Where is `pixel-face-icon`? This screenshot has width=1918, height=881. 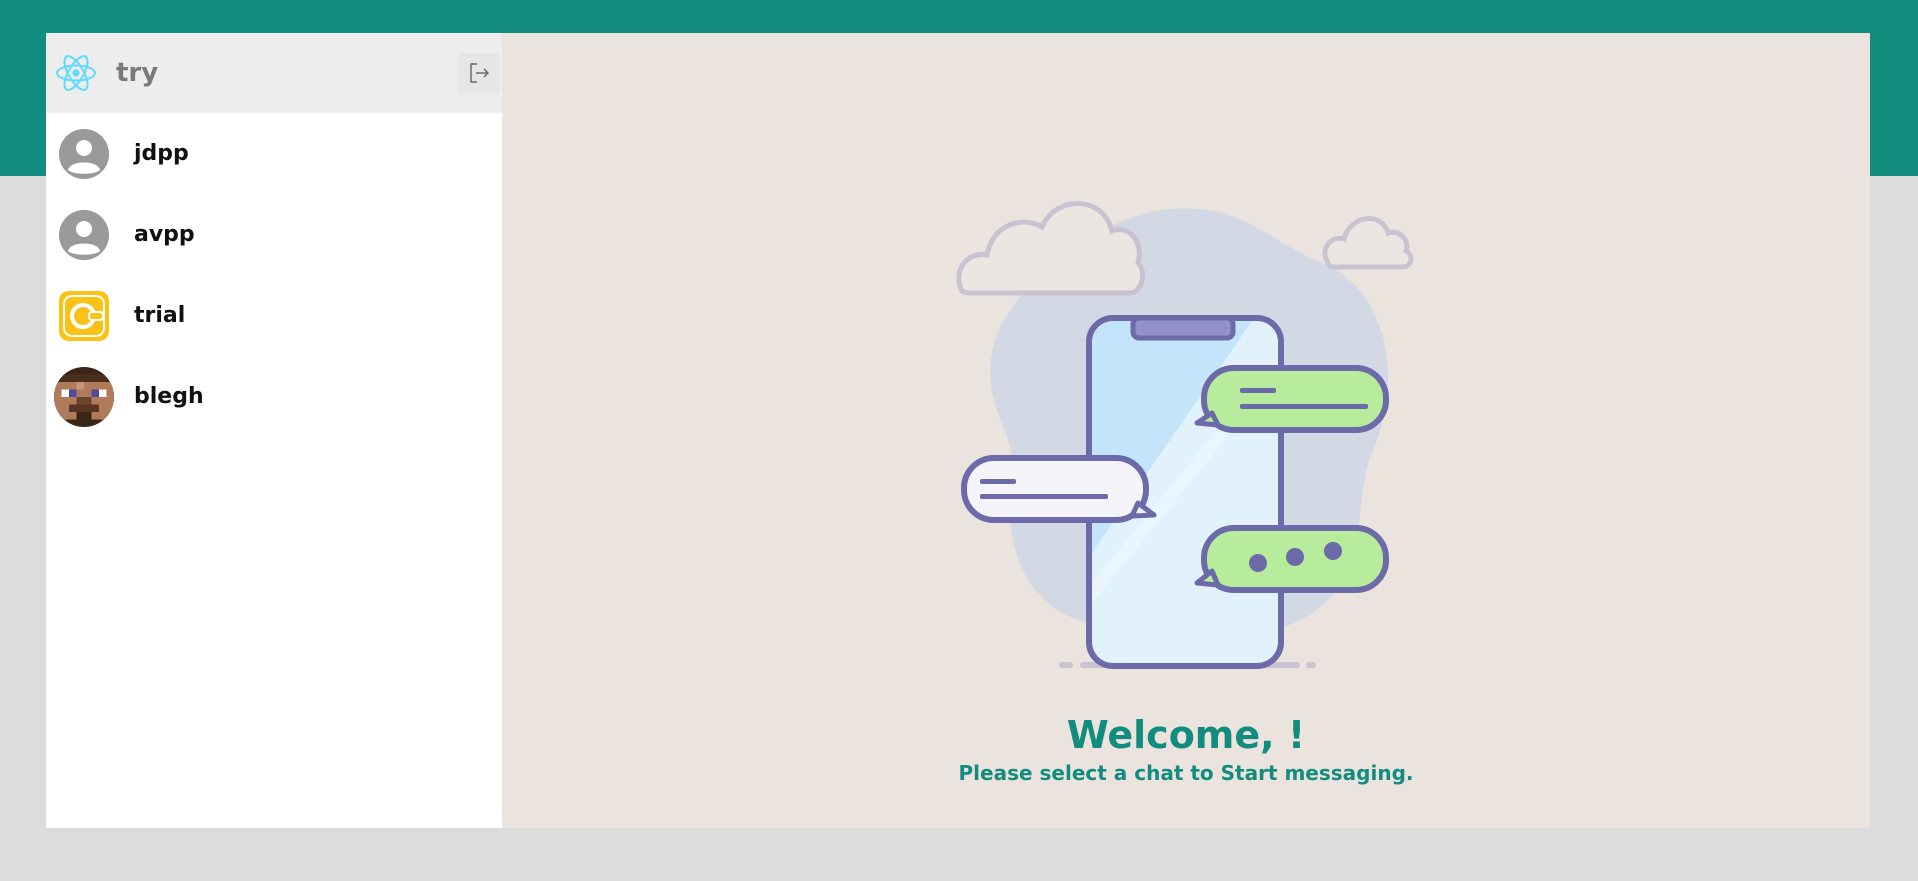 pixel-face-icon is located at coordinates (84, 396).